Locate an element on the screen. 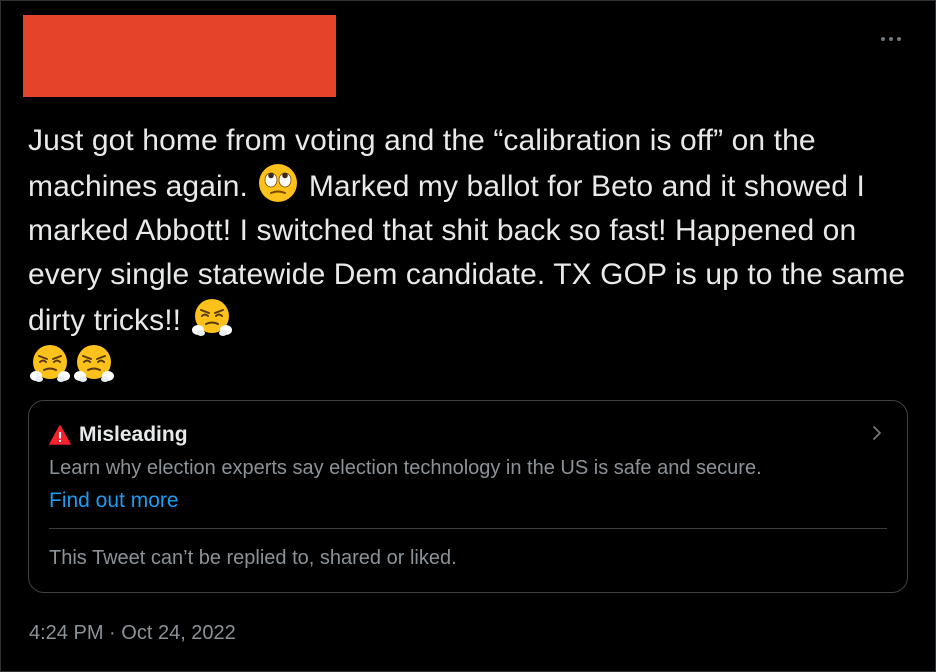 The height and width of the screenshot is (672, 936). notice-header: Misleading is located at coordinates (118, 435).